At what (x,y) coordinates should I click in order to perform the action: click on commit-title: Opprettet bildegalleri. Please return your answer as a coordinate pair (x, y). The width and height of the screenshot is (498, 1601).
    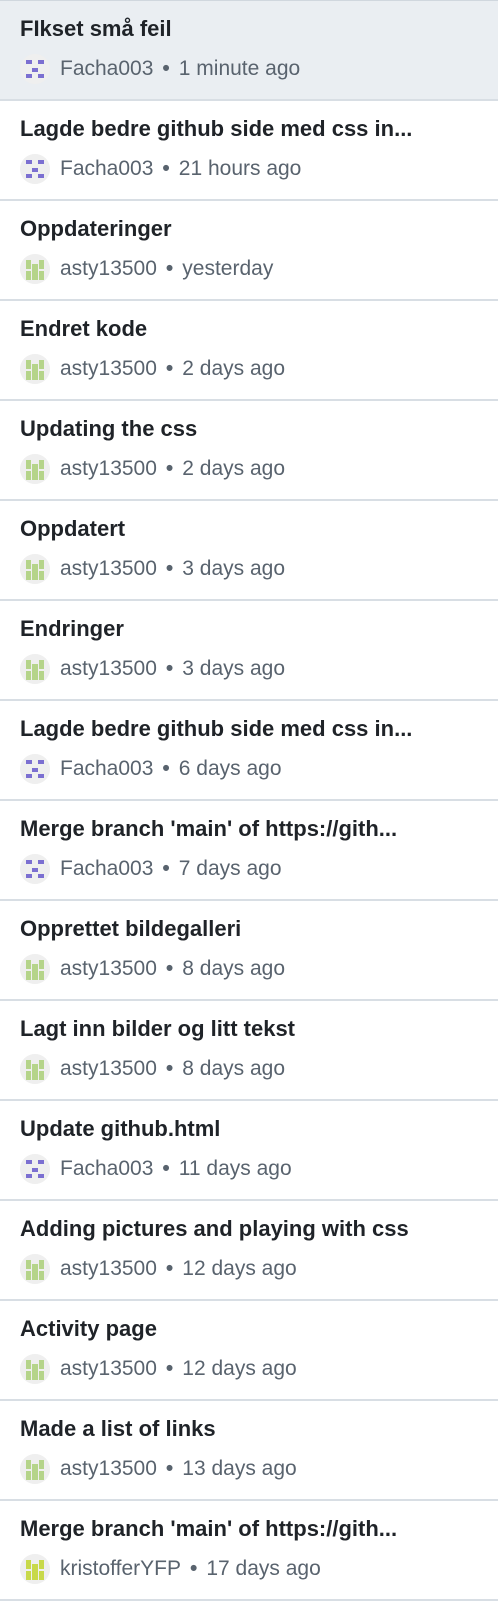
    Looking at the image, I should click on (131, 928).